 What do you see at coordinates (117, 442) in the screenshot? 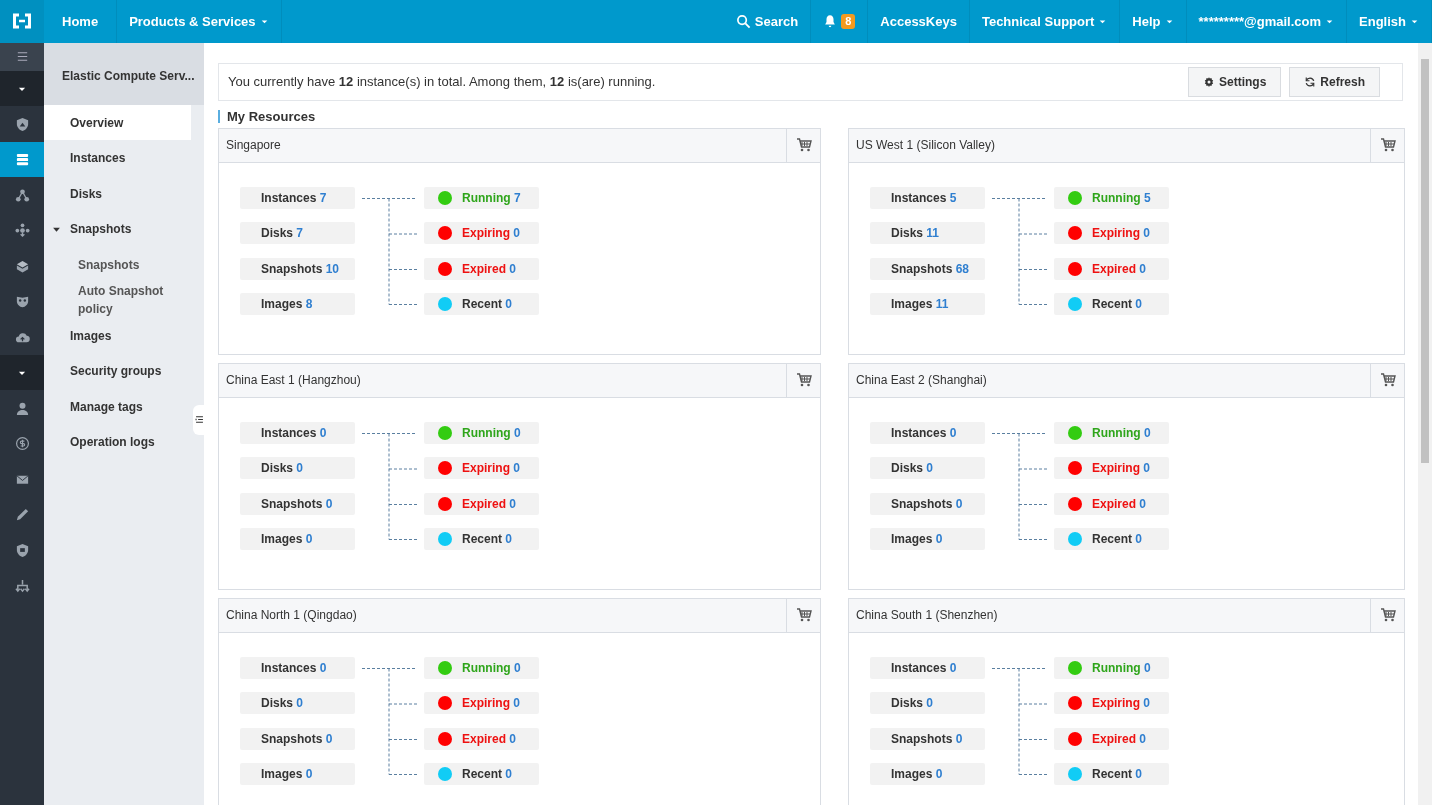
I see `sidebar-item: Operation logs` at bounding box center [117, 442].